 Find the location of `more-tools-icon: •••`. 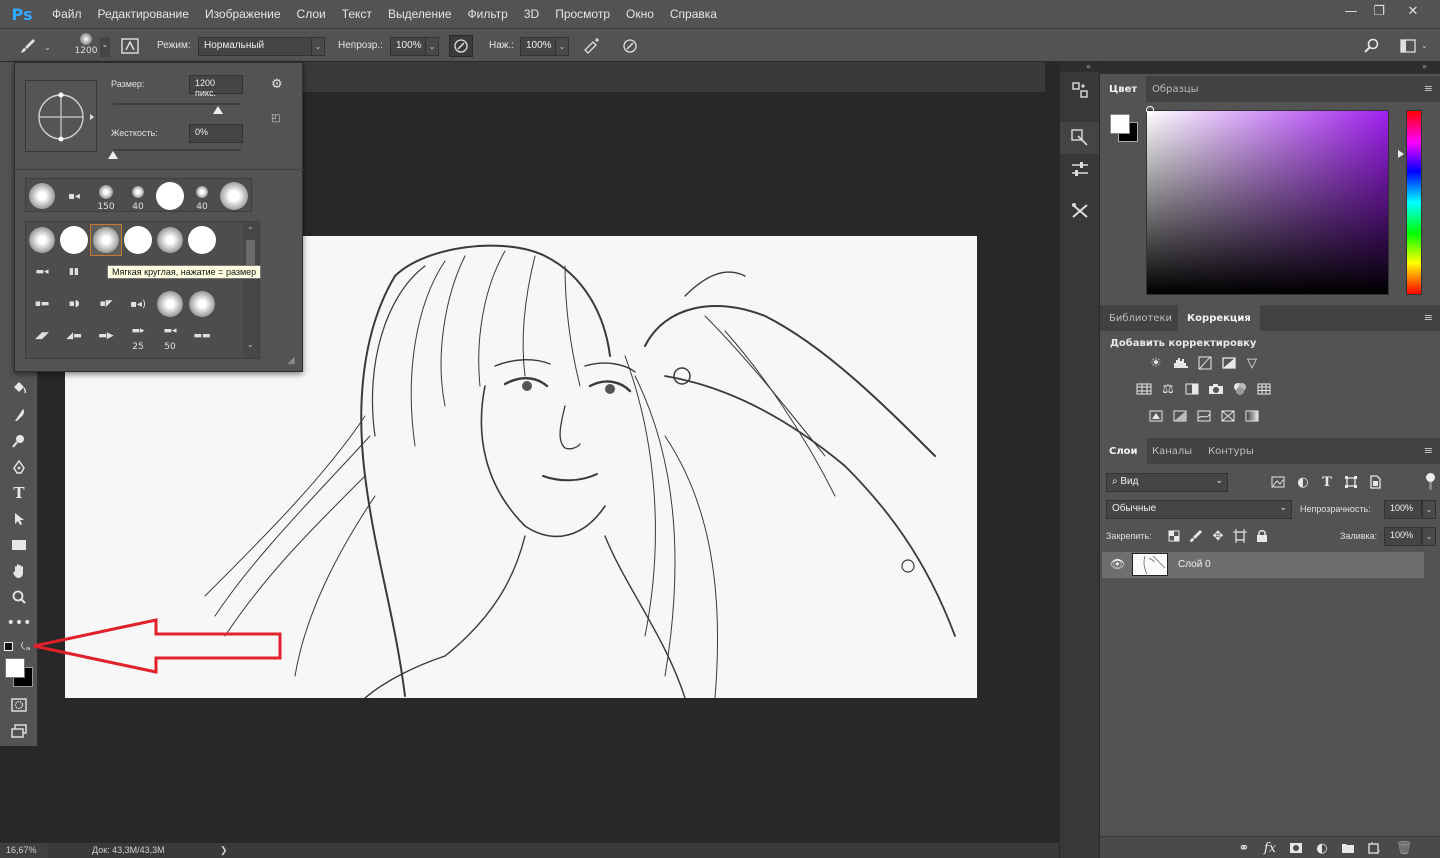

more-tools-icon: ••• is located at coordinates (19, 623).